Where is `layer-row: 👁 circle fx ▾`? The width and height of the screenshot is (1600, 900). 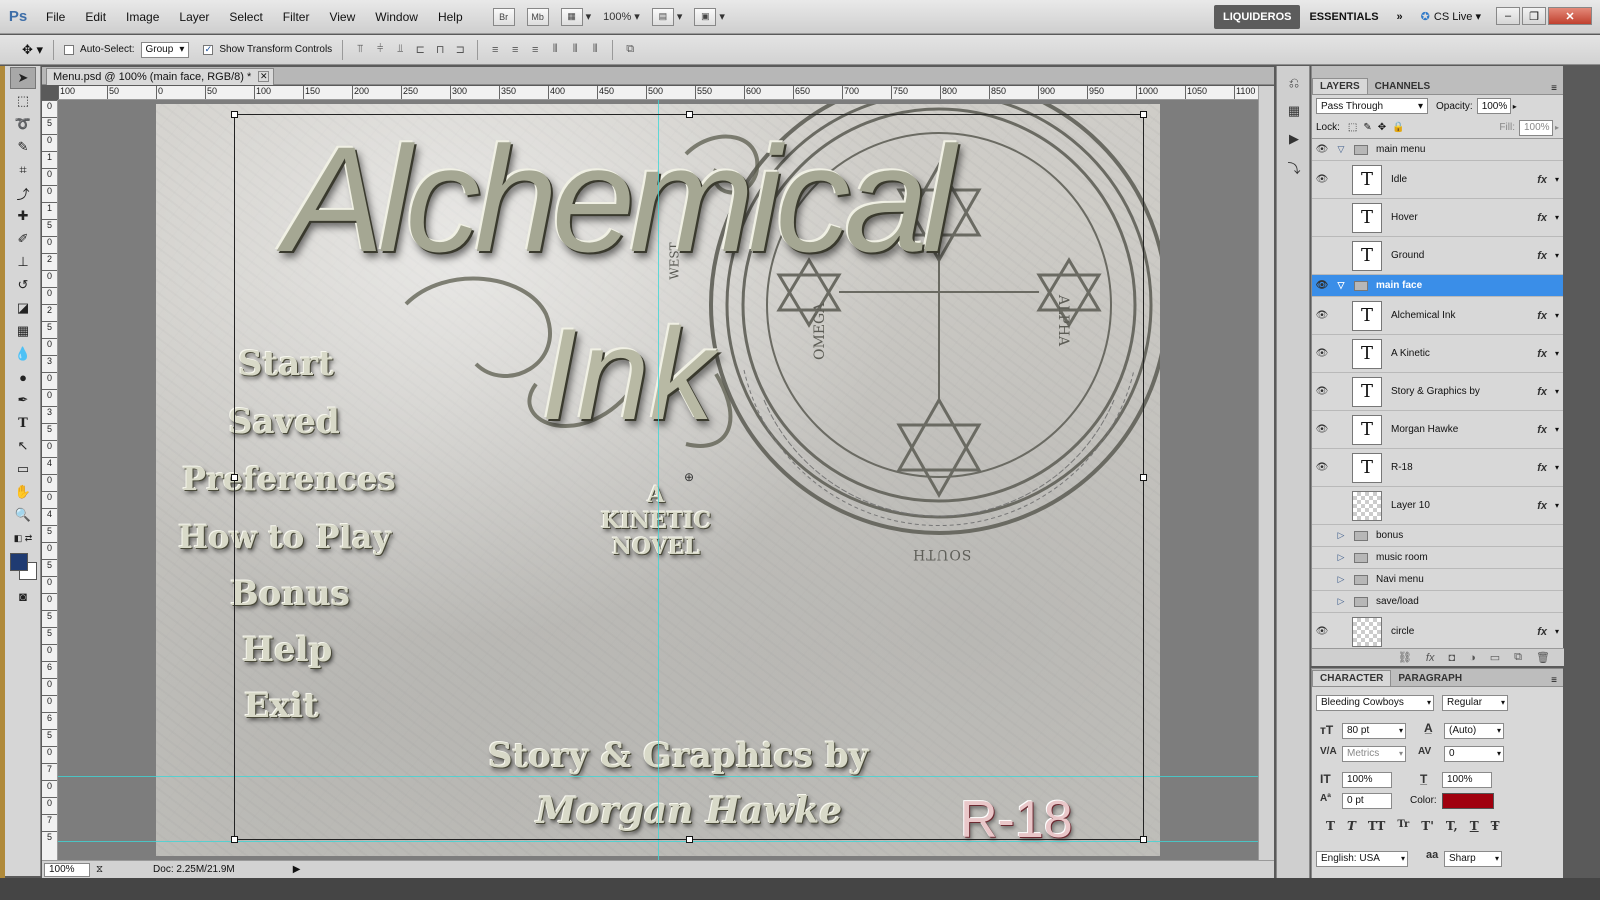 layer-row: 👁 circle fx ▾ is located at coordinates (1437, 632).